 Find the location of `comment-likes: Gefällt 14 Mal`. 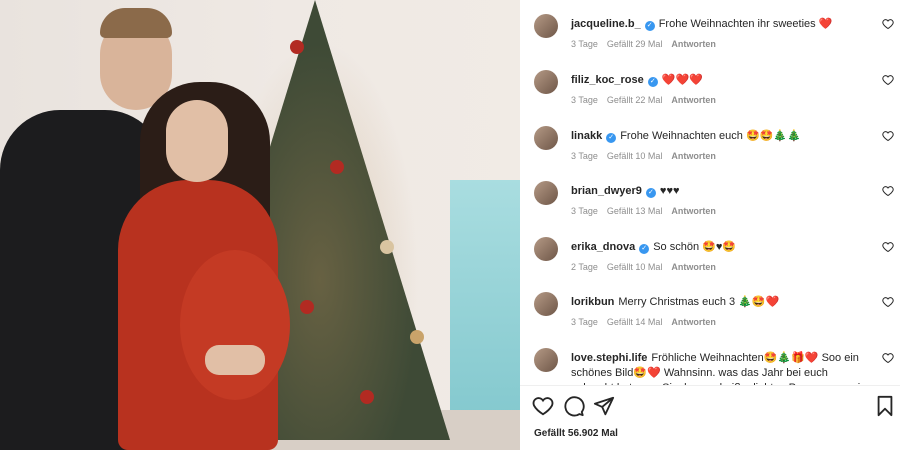

comment-likes: Gefällt 14 Mal is located at coordinates (635, 322).